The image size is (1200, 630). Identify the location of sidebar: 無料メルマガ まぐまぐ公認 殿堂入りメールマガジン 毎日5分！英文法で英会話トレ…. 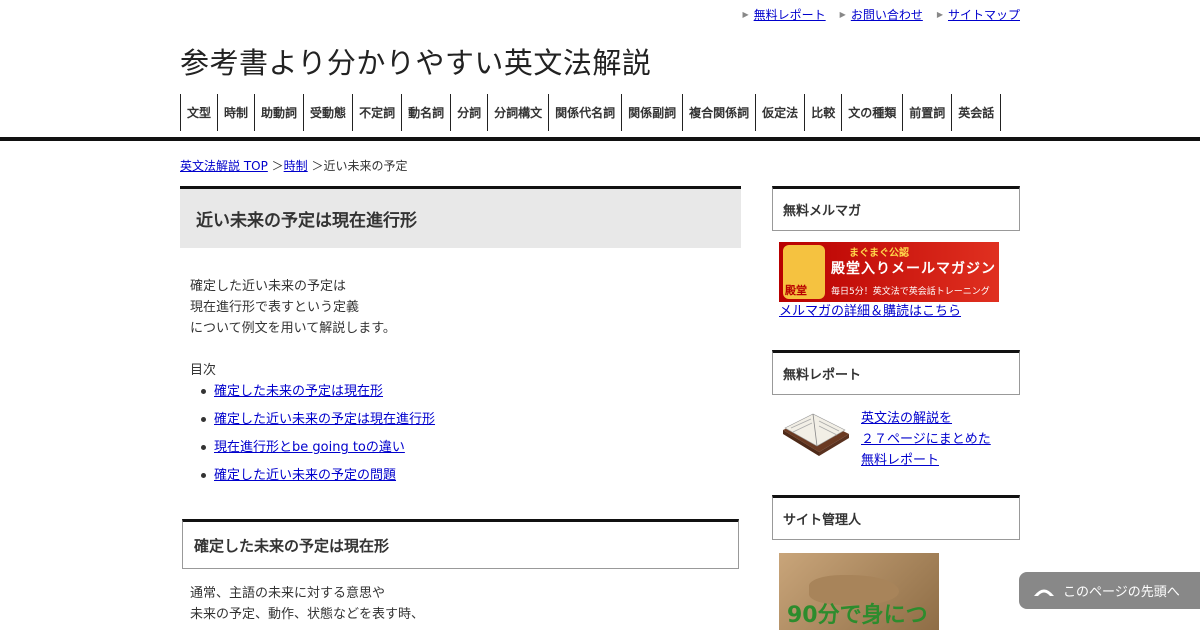
(896, 408).